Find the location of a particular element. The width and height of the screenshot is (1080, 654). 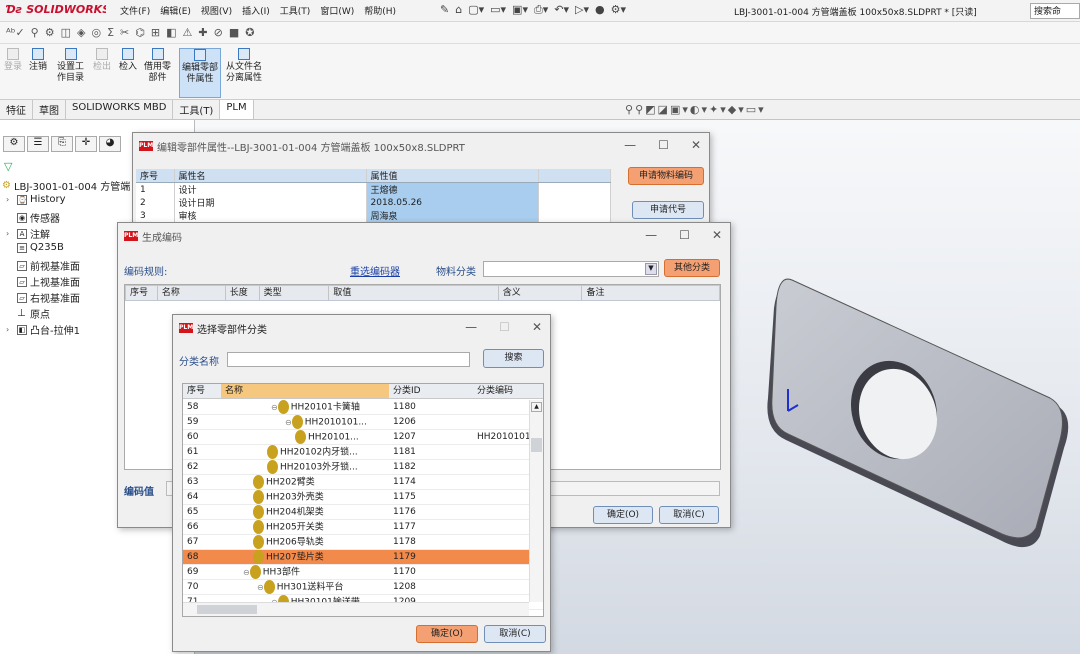

tool-icon: ✂ is located at coordinates (124, 32).